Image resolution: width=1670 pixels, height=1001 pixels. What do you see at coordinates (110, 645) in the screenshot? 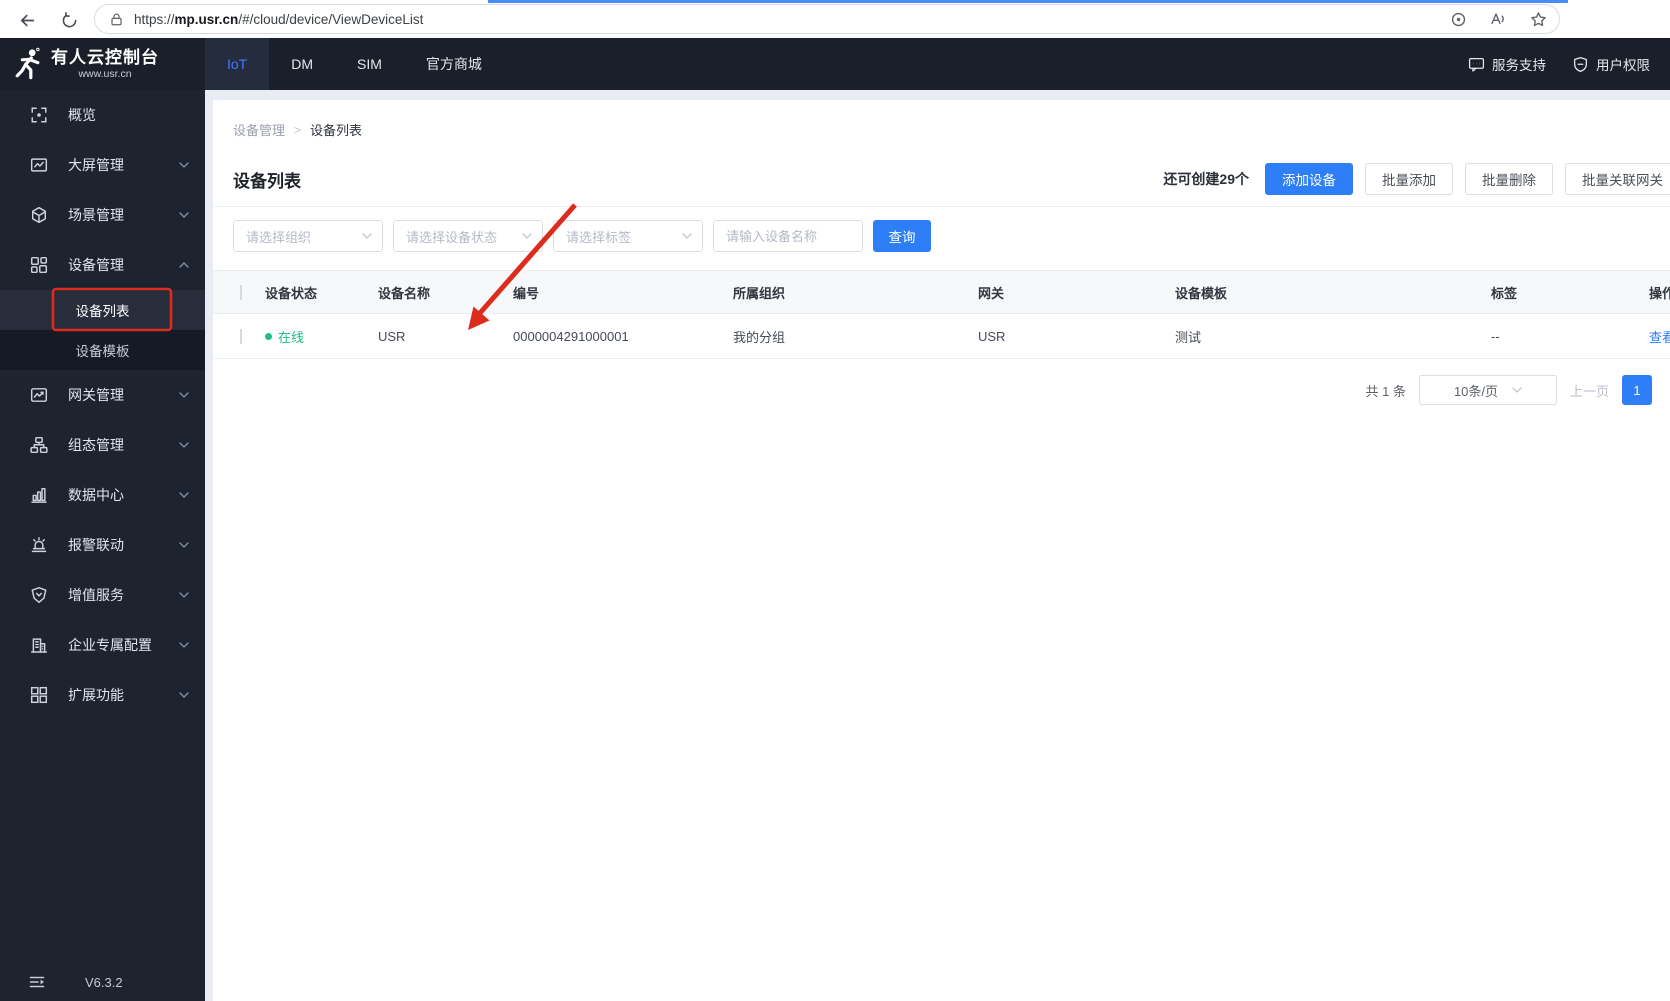
I see `sidebar-item-label: 企业专属配置` at bounding box center [110, 645].